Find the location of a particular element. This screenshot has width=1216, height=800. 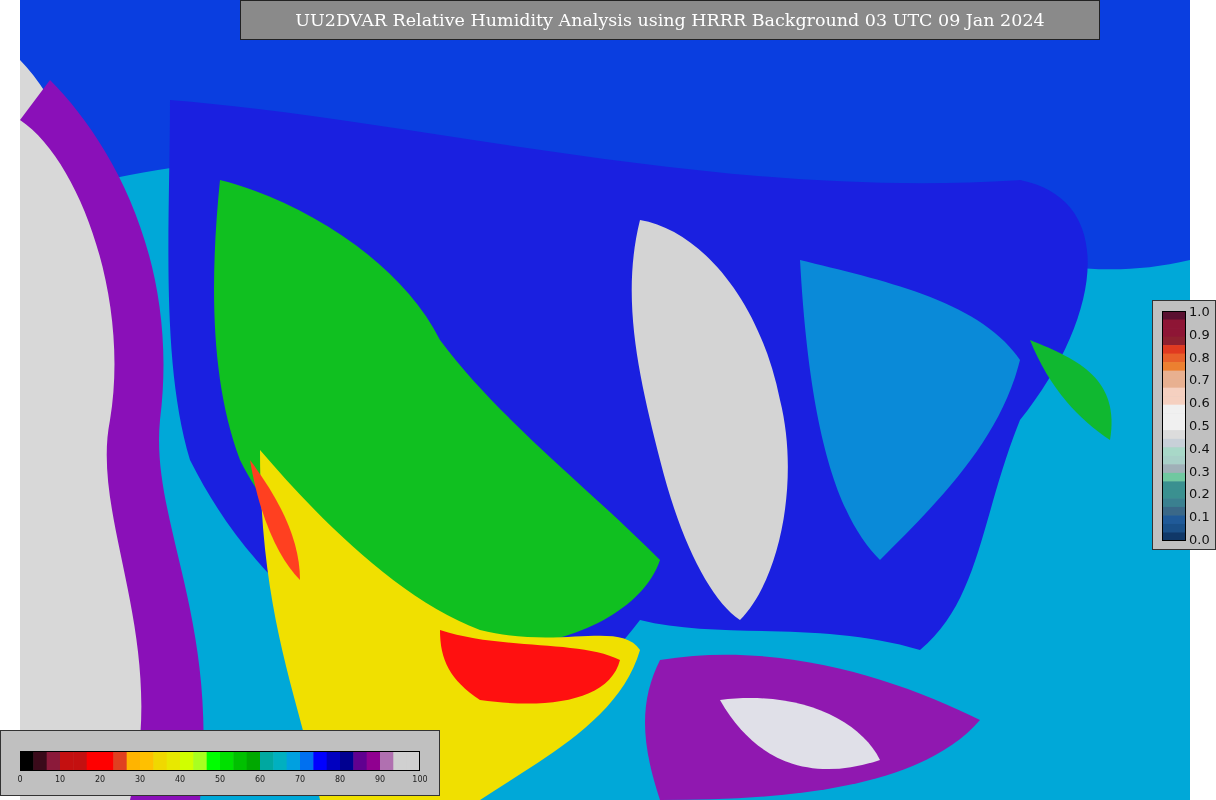

tick-label: 1.0 is located at coordinates (1199, 312).